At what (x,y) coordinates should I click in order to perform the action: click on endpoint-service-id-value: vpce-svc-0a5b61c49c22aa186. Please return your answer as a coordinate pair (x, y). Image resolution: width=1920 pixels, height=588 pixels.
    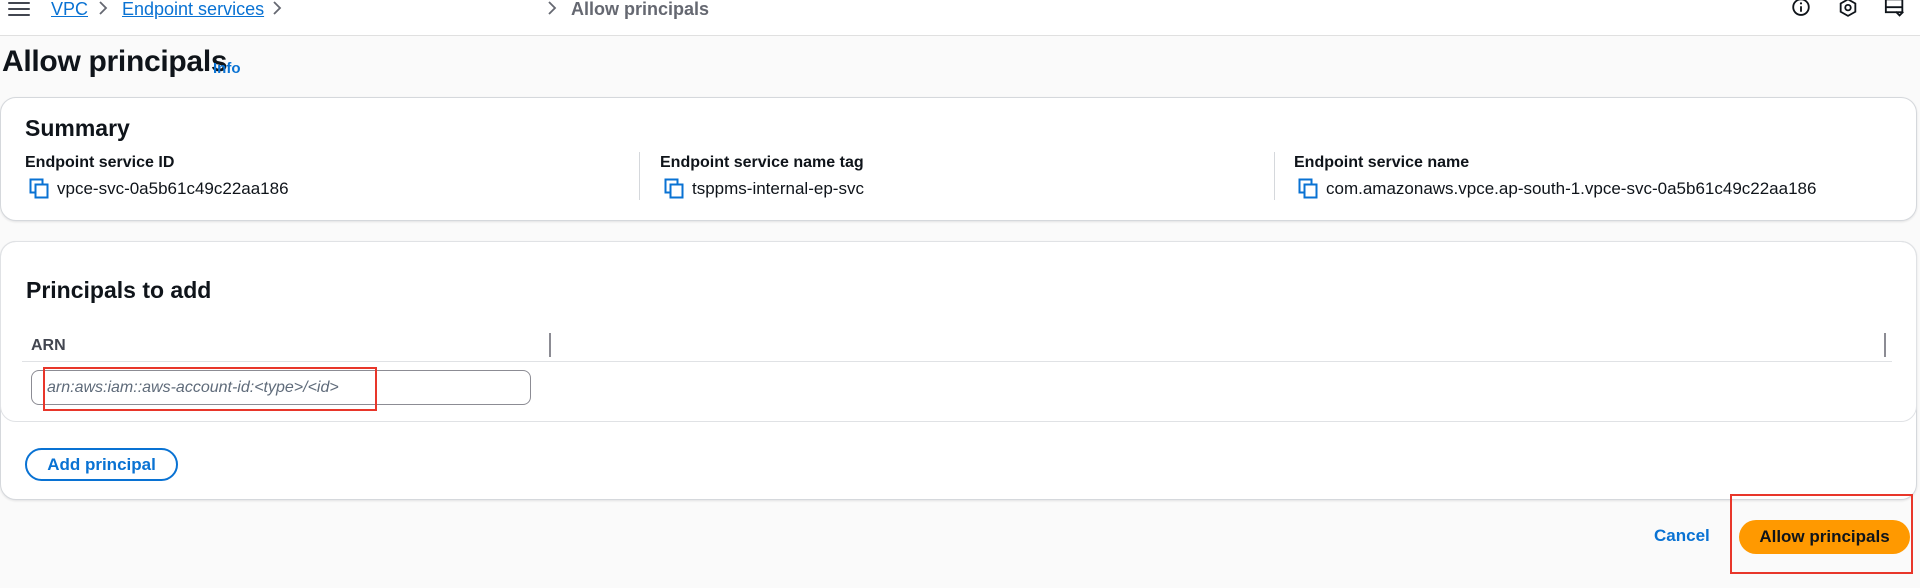
    Looking at the image, I should click on (173, 188).